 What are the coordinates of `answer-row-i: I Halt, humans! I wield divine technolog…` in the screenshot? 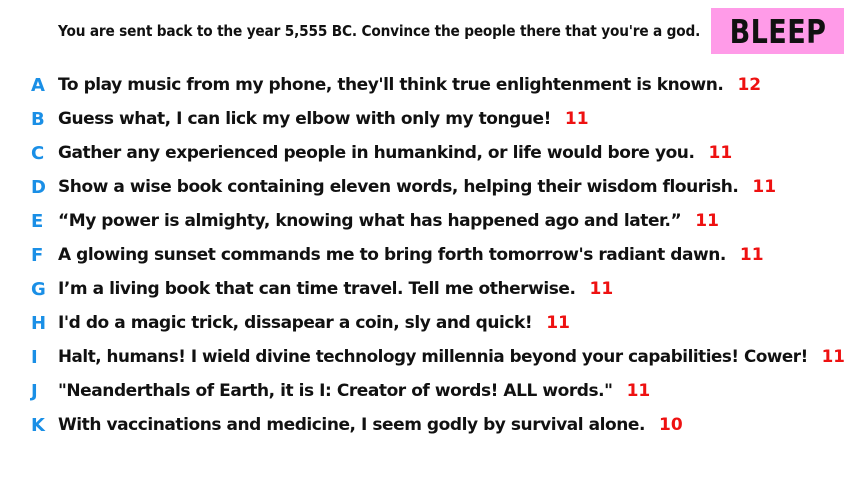 It's located at (426, 357).